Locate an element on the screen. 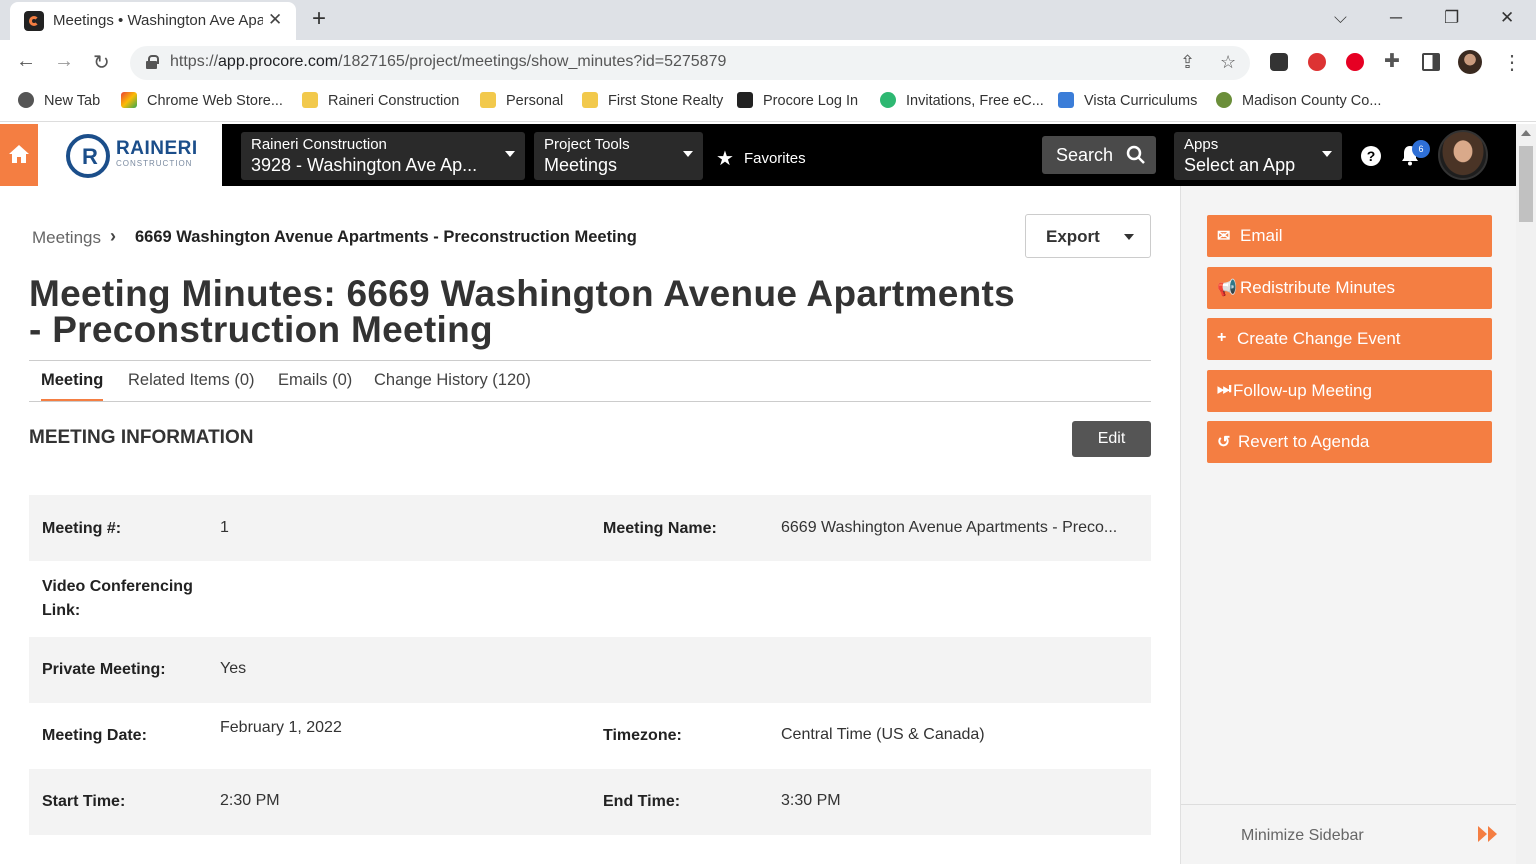 This screenshot has height=864, width=1536. email-button: ✉ Email is located at coordinates (1349, 236).